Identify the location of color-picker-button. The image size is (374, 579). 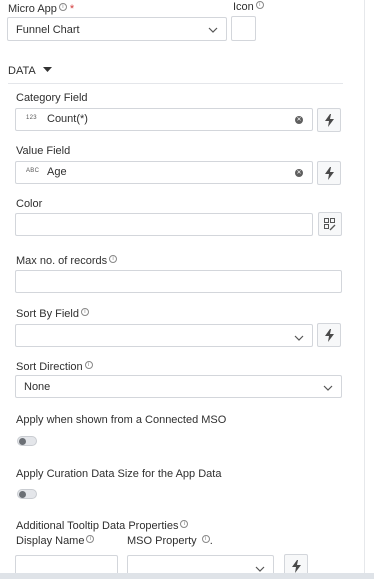
(330, 224).